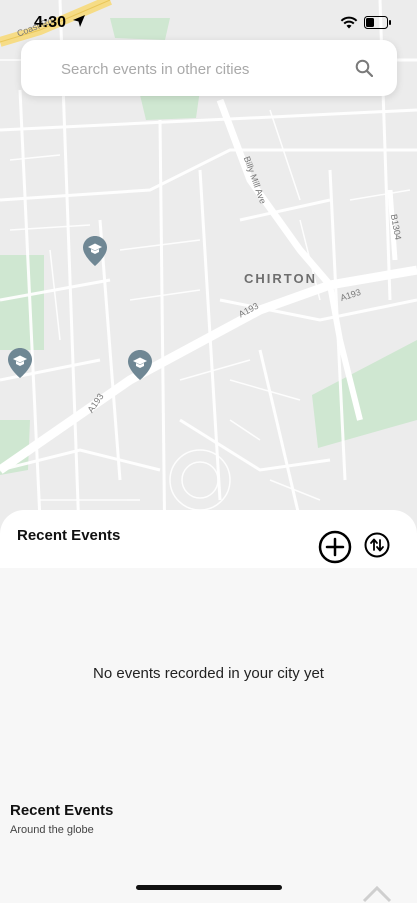 The image size is (417, 903). I want to click on search-input, so click(206, 69).